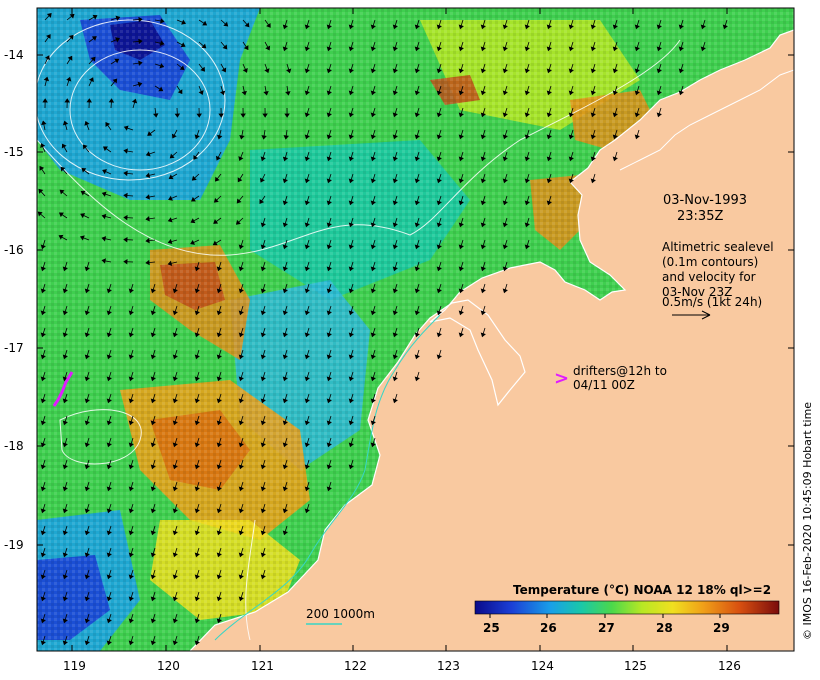 This screenshot has height=680, width=820. Describe the element at coordinates (710, 262) in the screenshot. I see `altimetric-line-2: (0.1m contours)` at that location.